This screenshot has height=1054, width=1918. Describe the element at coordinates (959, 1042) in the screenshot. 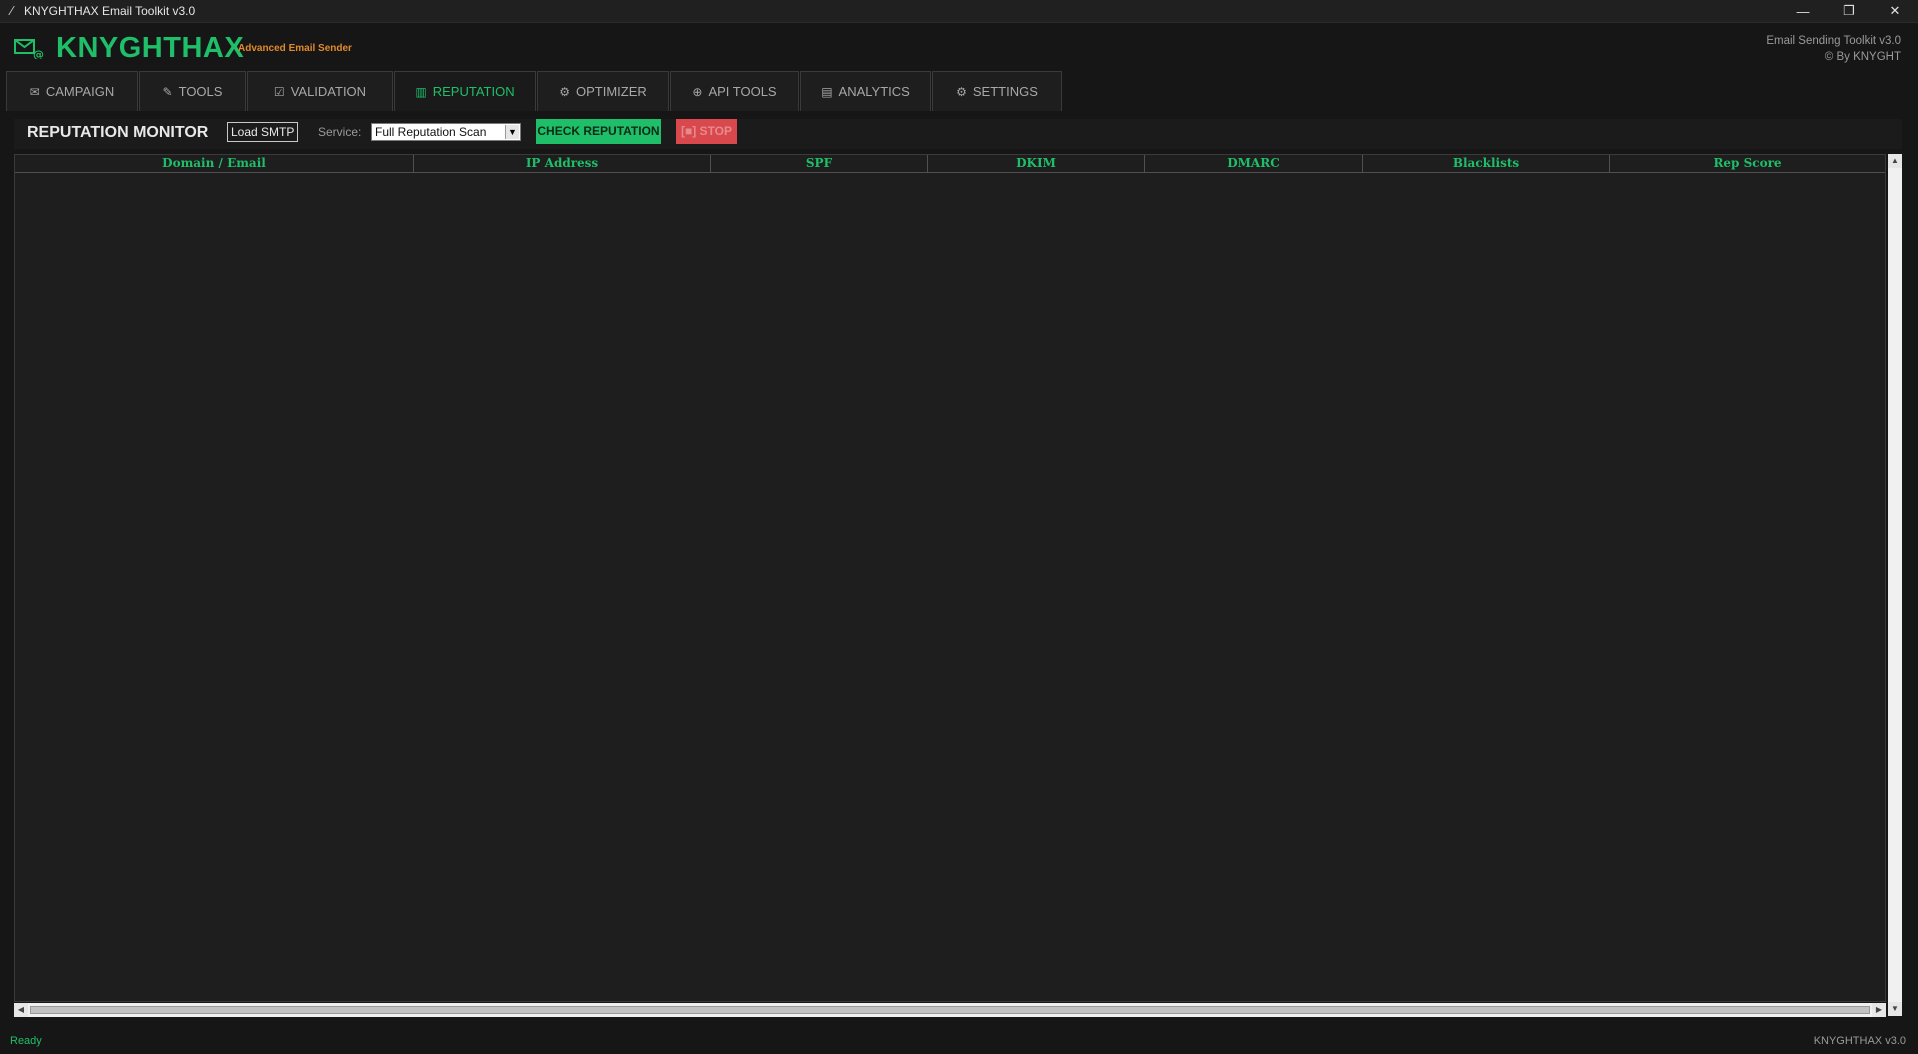

I see `status-bar: Ready KNYGHTHAX v3.0` at that location.